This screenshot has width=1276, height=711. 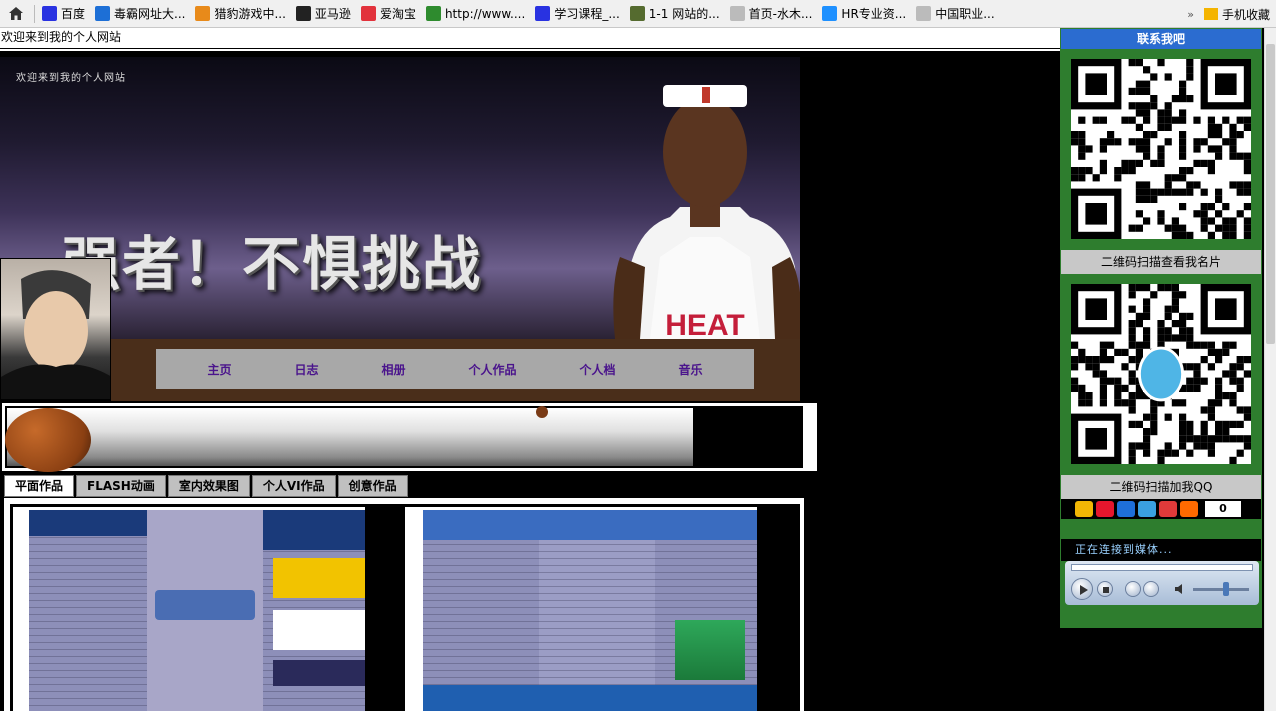 What do you see at coordinates (530, 38) in the screenshot?
I see `page-title-text: 欢迎来到我的个人网站` at bounding box center [530, 38].